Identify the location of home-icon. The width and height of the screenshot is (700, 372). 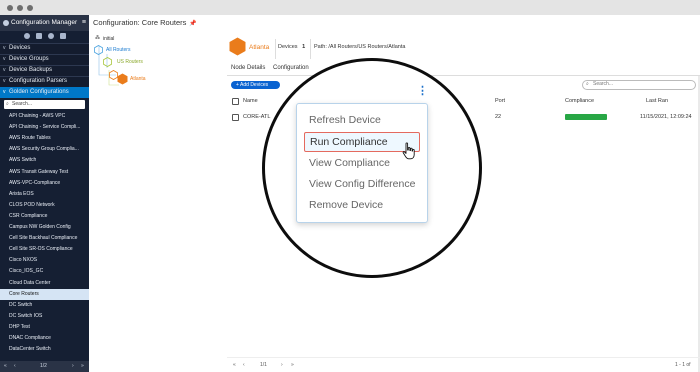
(39, 36).